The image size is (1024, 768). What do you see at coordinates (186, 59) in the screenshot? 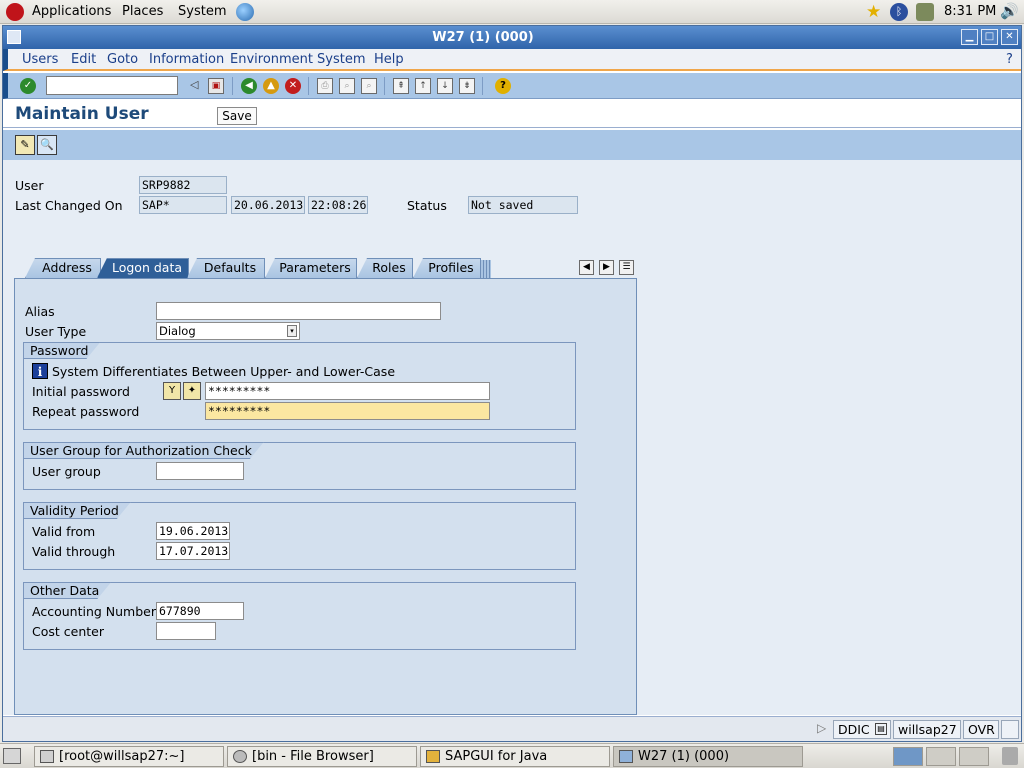
I see `menu-information: Information` at bounding box center [186, 59].